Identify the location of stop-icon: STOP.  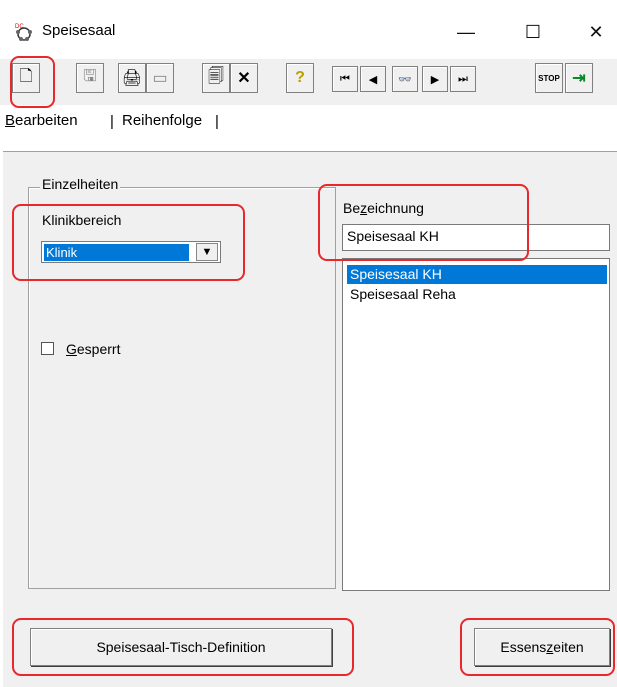
(549, 78).